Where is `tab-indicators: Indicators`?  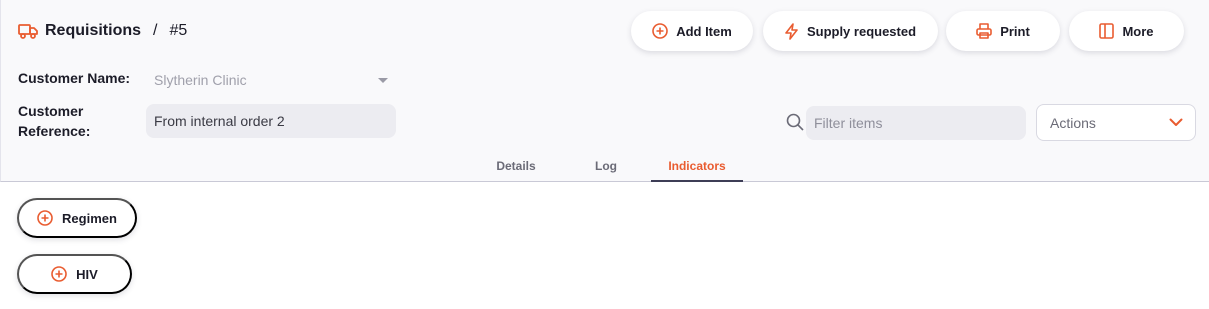
tab-indicators: Indicators is located at coordinates (697, 167).